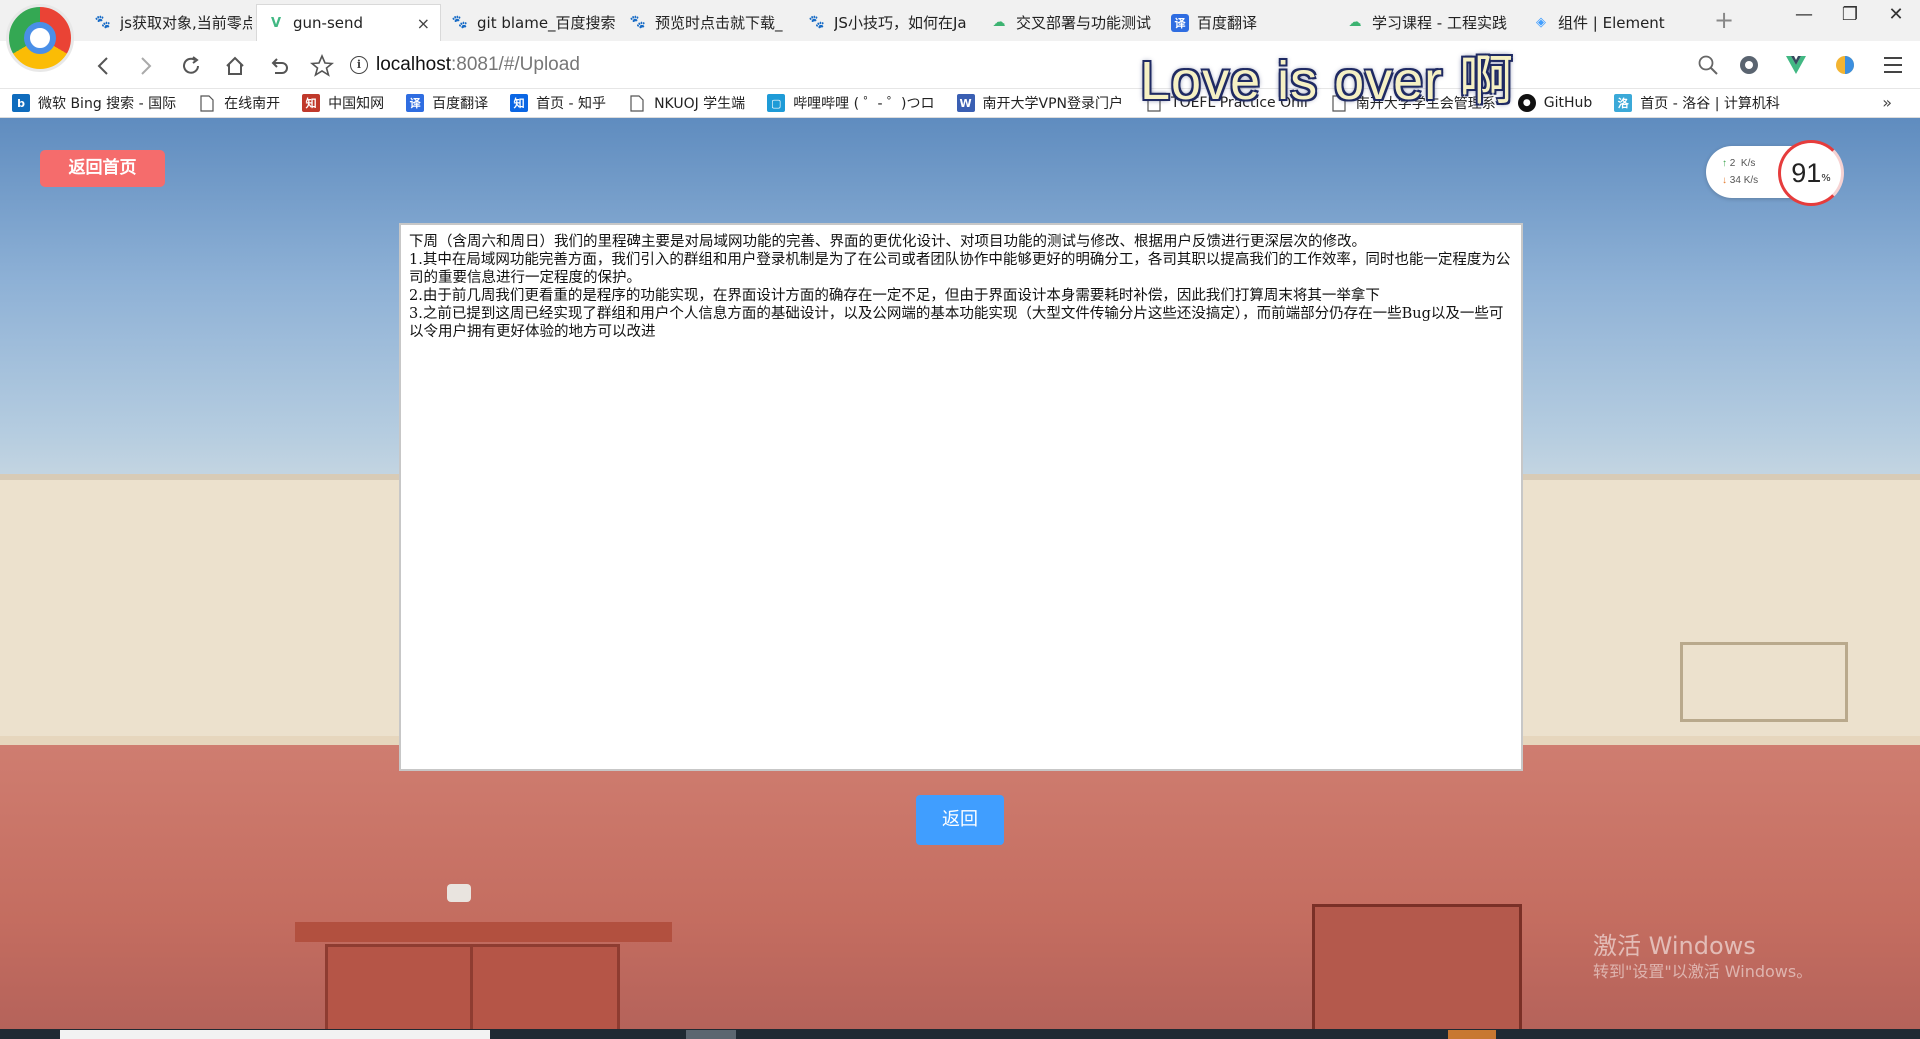 Image resolution: width=1920 pixels, height=1039 pixels. I want to click on tab-label: 百度翻译, so click(1227, 23).